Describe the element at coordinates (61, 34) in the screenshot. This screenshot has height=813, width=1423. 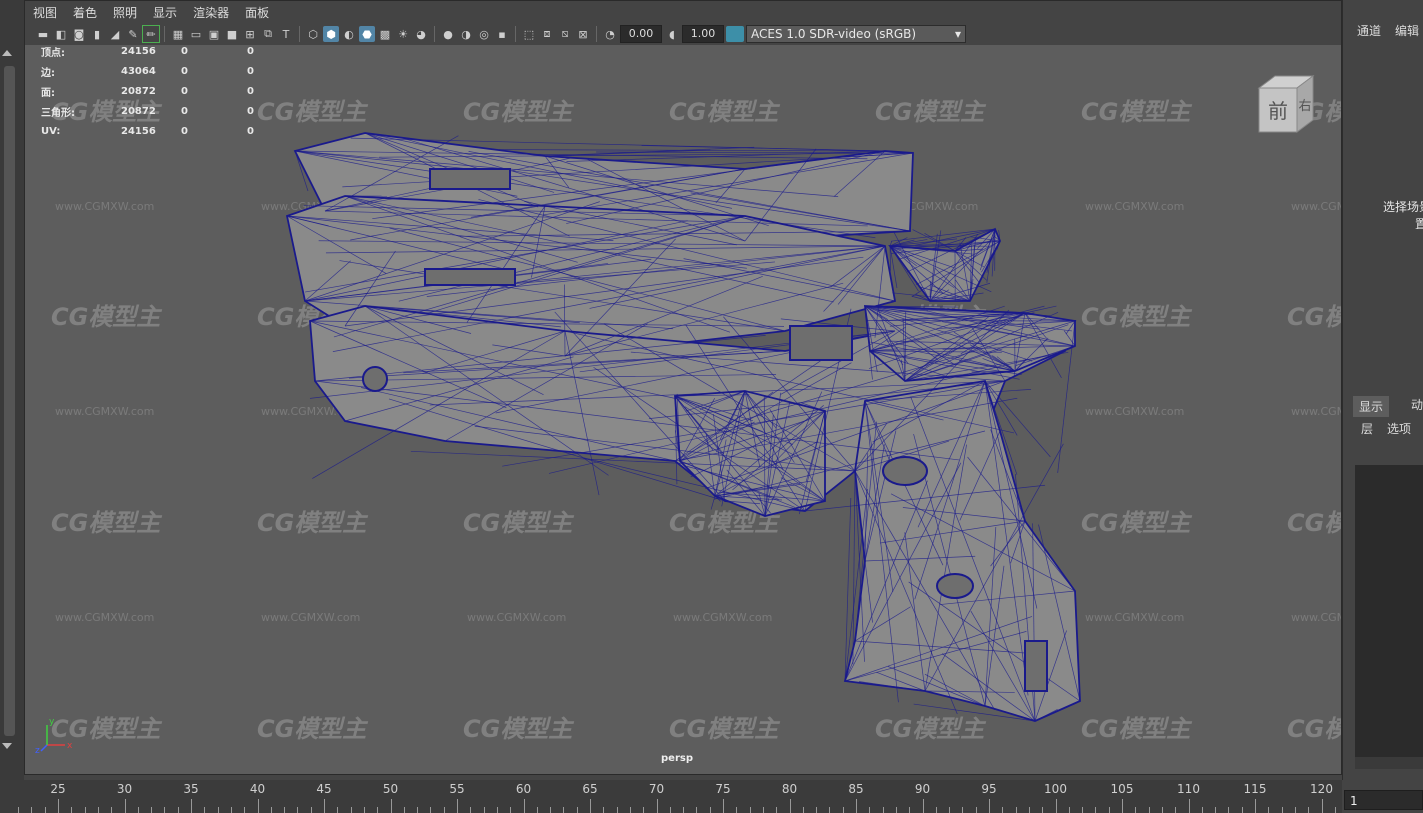
I see `camera-attributes-icon: ◧` at that location.